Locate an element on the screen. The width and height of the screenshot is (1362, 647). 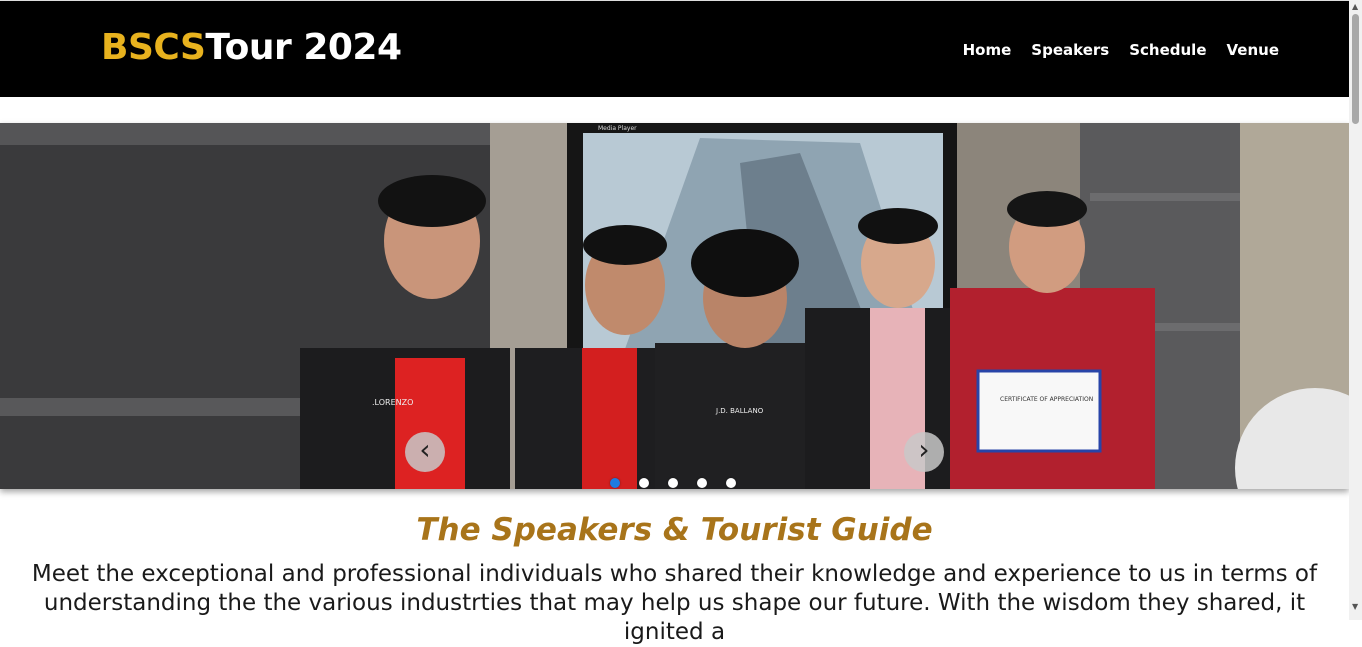
nav-schedule: Schedule is located at coordinates (1167, 50).